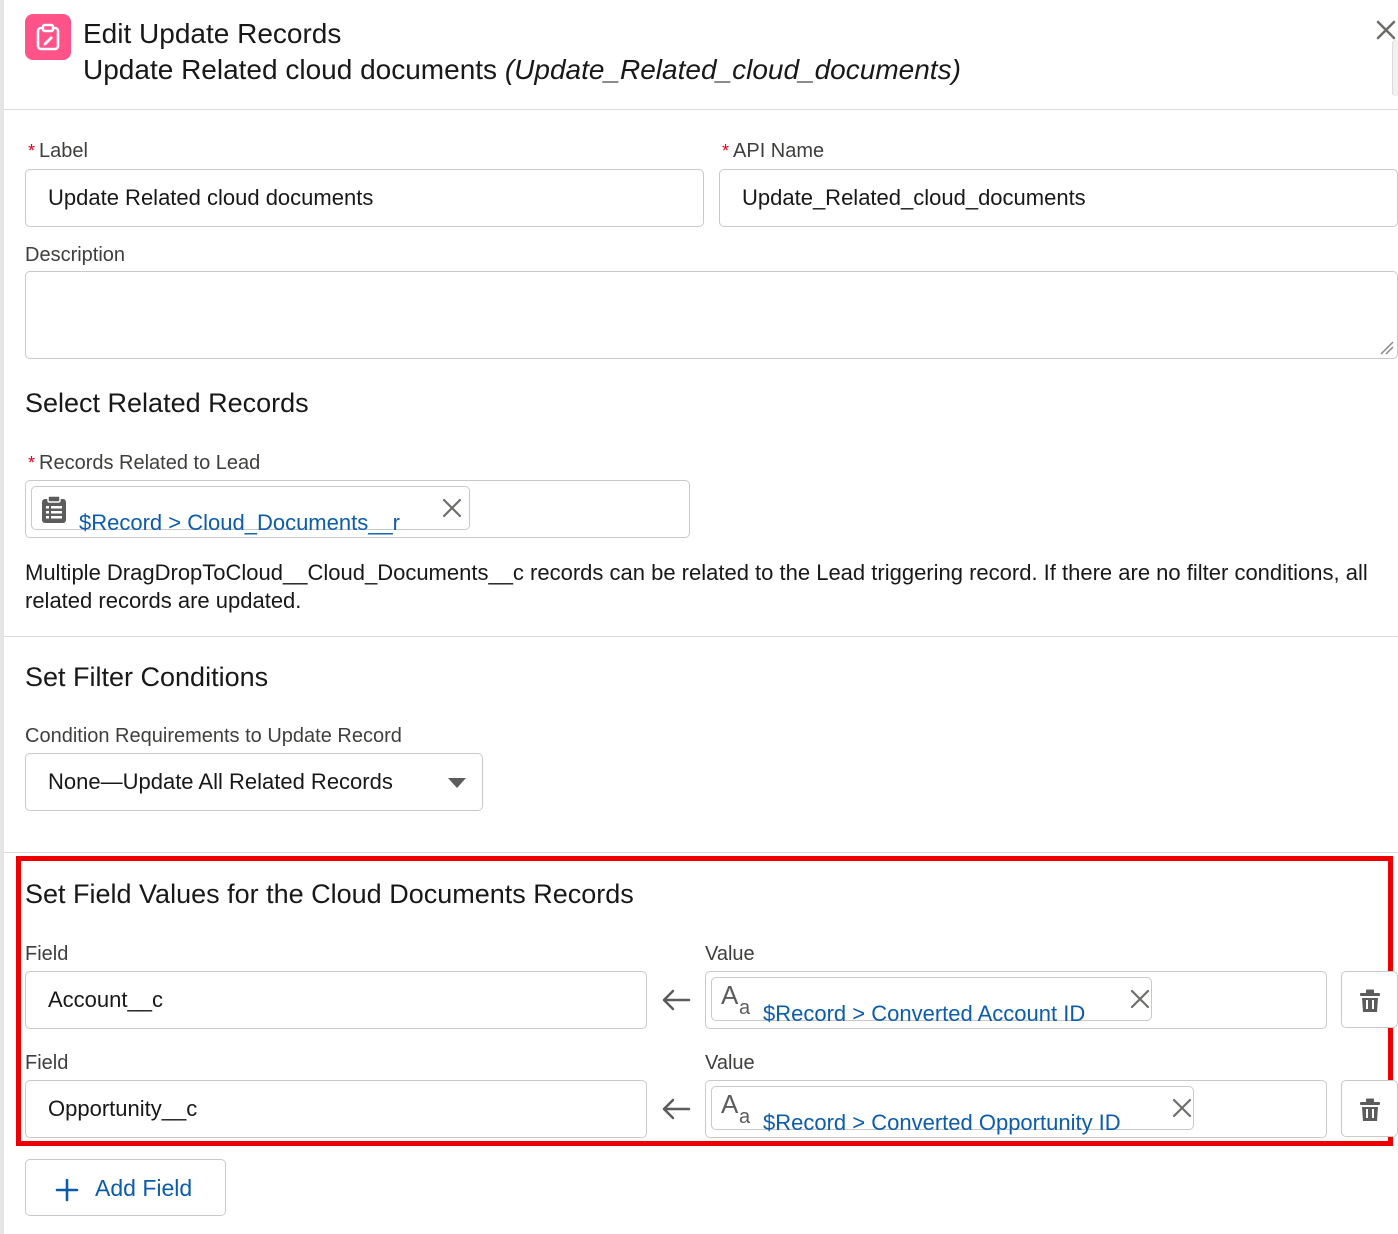 The height and width of the screenshot is (1234, 1398). What do you see at coordinates (2, 617) in the screenshot?
I see `panel-left-edge` at bounding box center [2, 617].